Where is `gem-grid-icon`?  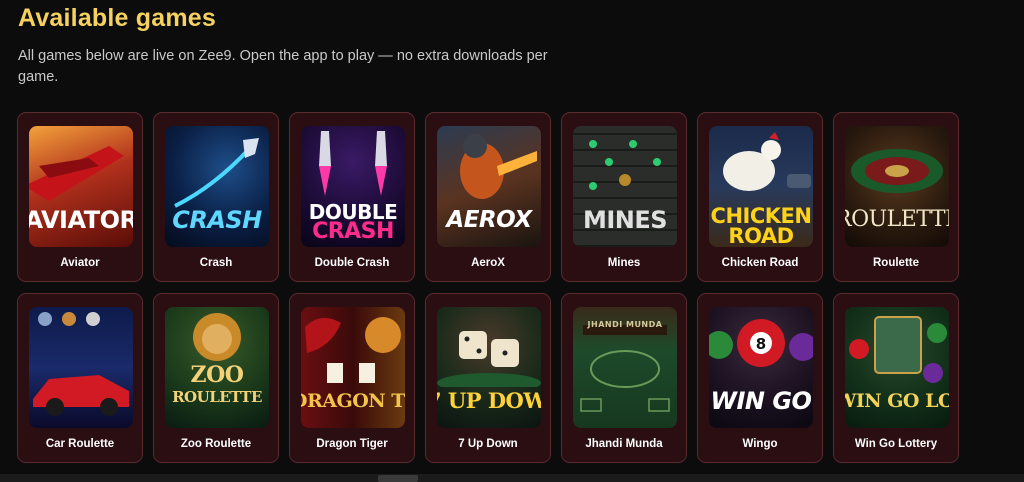 gem-grid-icon is located at coordinates (625, 165).